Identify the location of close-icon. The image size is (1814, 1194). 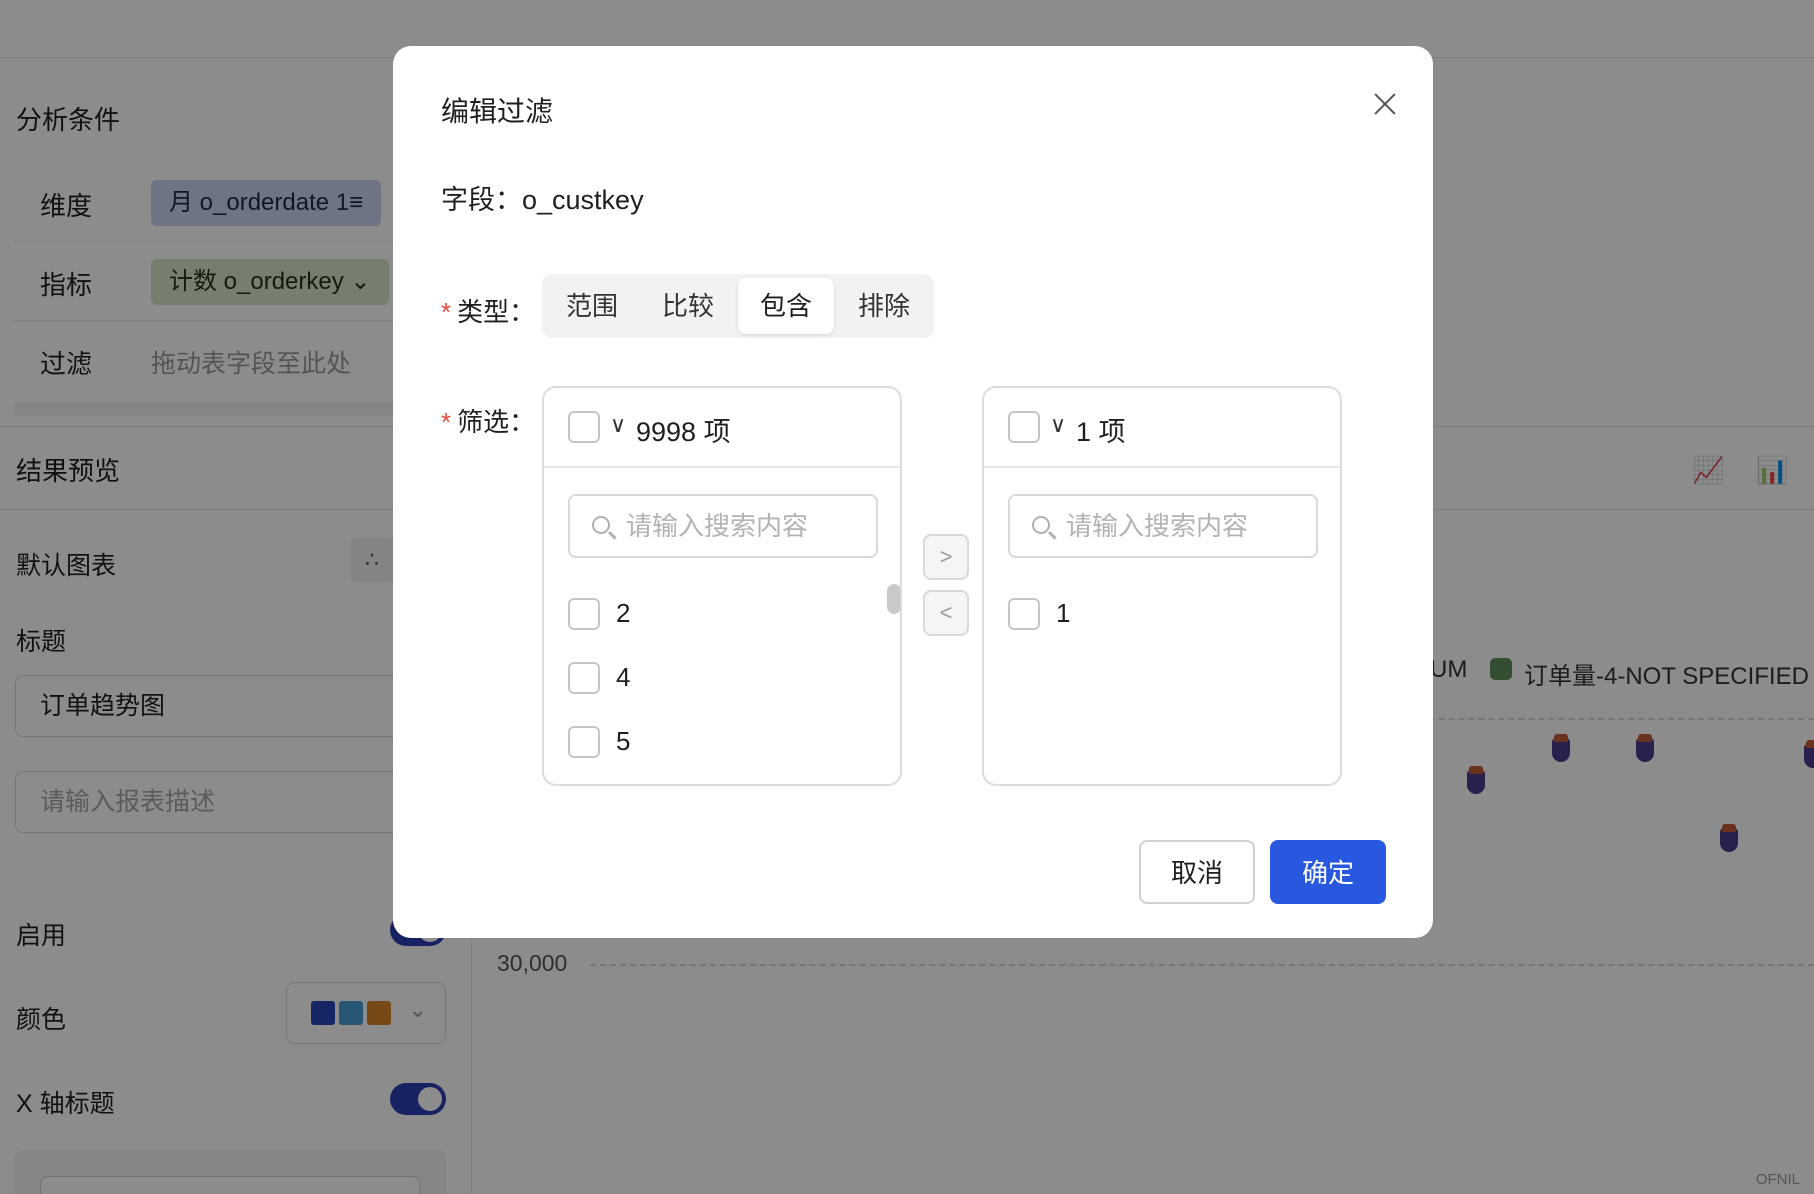
(1385, 104).